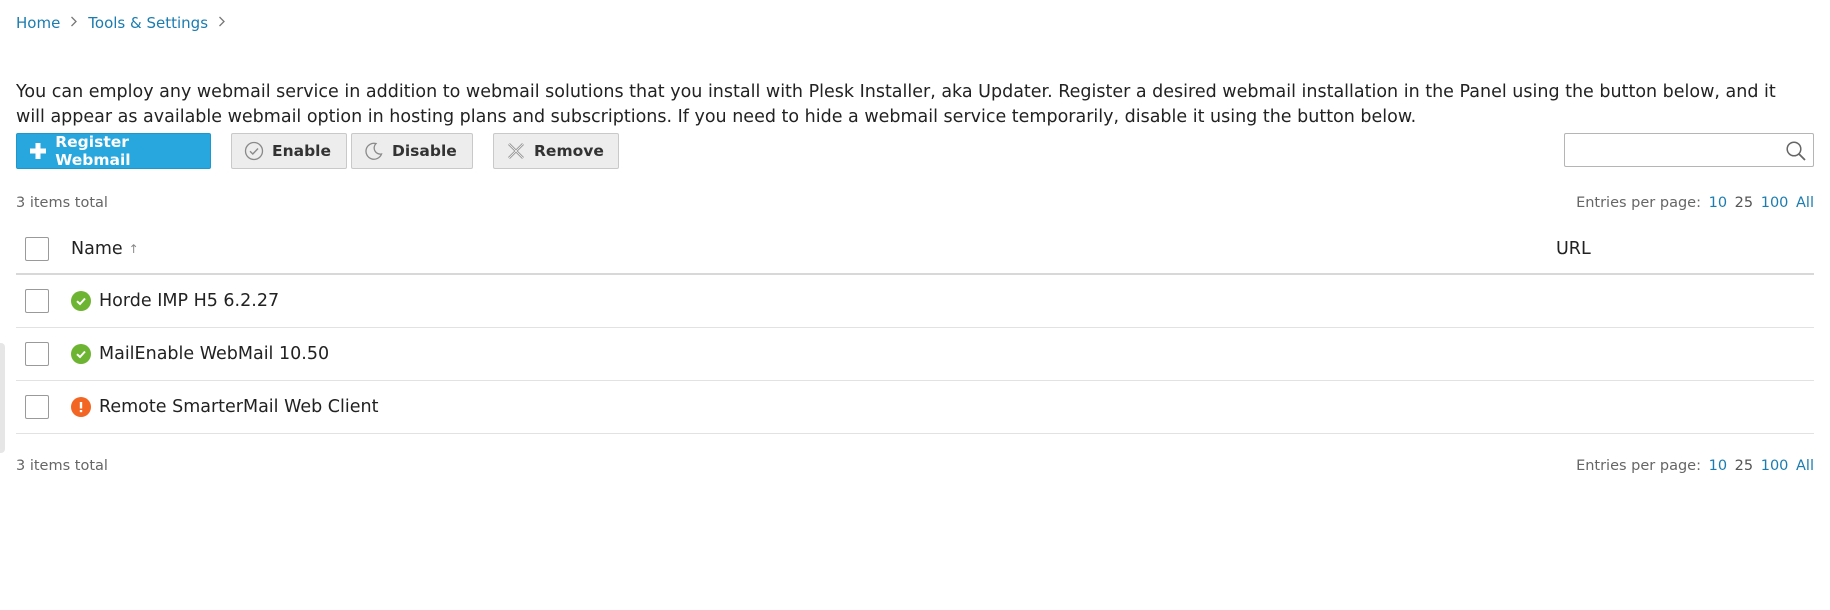 The height and width of the screenshot is (610, 1830). What do you see at coordinates (1796, 153) in the screenshot?
I see `search-icon` at bounding box center [1796, 153].